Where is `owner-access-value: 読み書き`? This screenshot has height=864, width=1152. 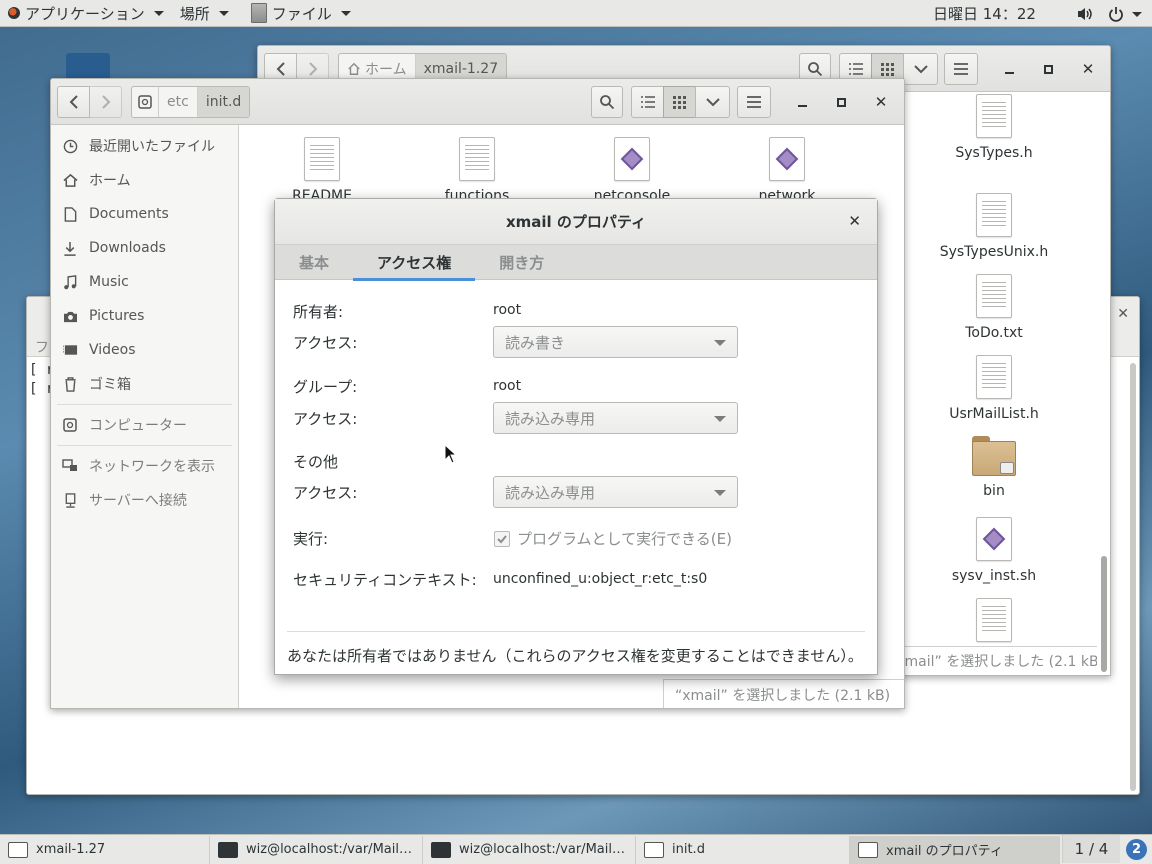 owner-access-value: 読み書き is located at coordinates (535, 342).